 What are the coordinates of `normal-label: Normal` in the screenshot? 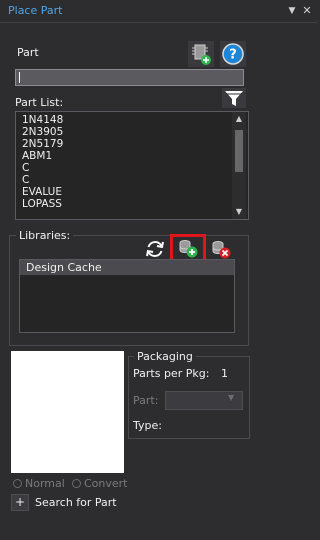 It's located at (45, 483).